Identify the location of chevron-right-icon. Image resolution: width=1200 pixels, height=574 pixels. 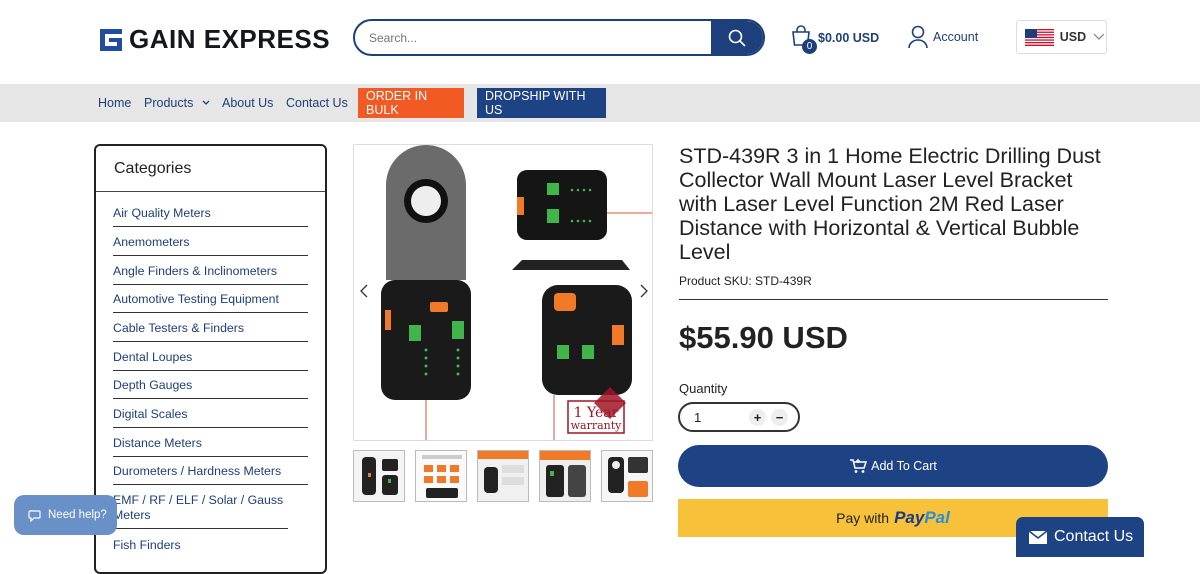
(644, 291).